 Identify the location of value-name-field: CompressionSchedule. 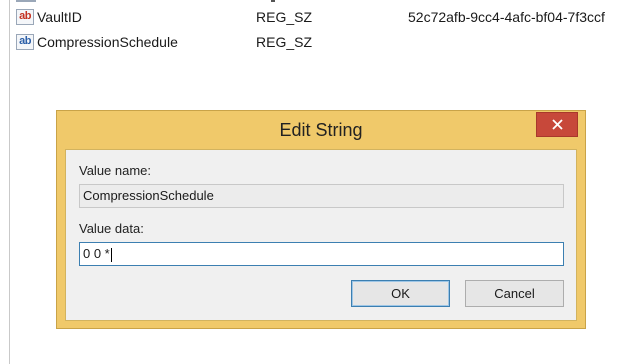
(321, 196).